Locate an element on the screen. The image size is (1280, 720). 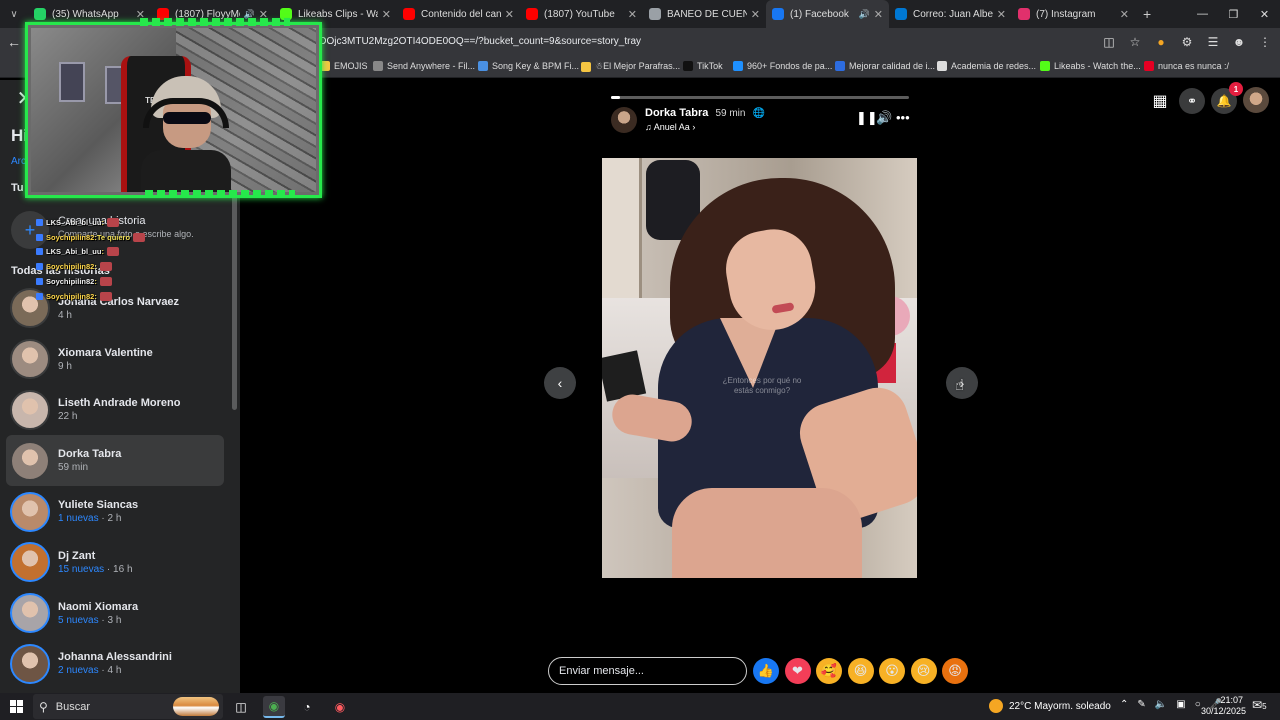
story-list-item: Johanna Alessandrini 2 nuevas · 4 h is located at coordinates (115, 664).